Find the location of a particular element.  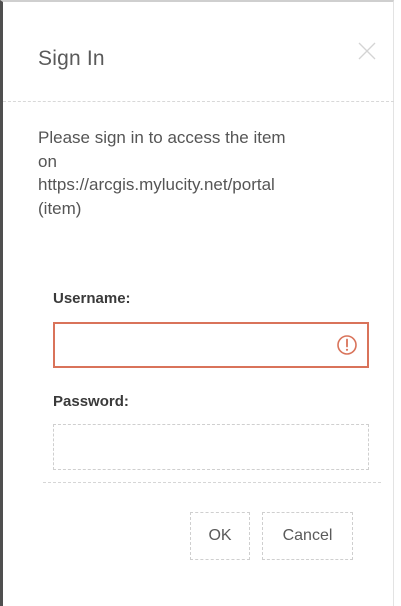

password-field-wrapper is located at coordinates (211, 447).